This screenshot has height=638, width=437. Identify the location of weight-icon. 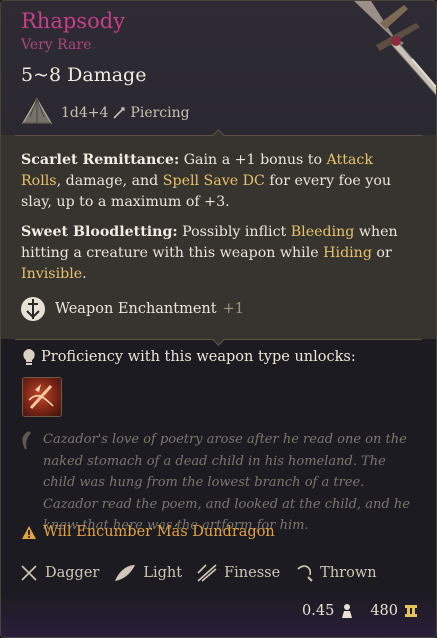
(347, 611).